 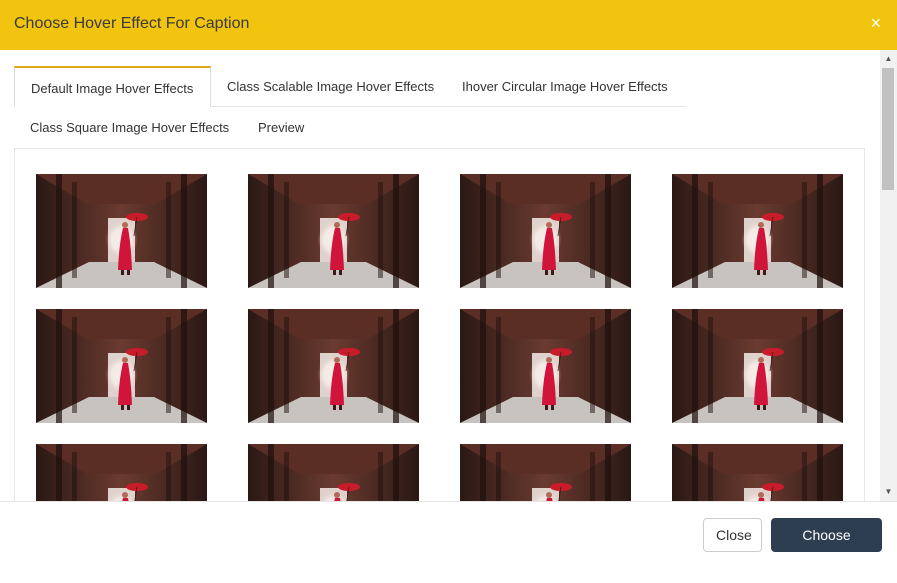 I want to click on modal-header: Choose Hover Effect For Caption ×, so click(x=448, y=25).